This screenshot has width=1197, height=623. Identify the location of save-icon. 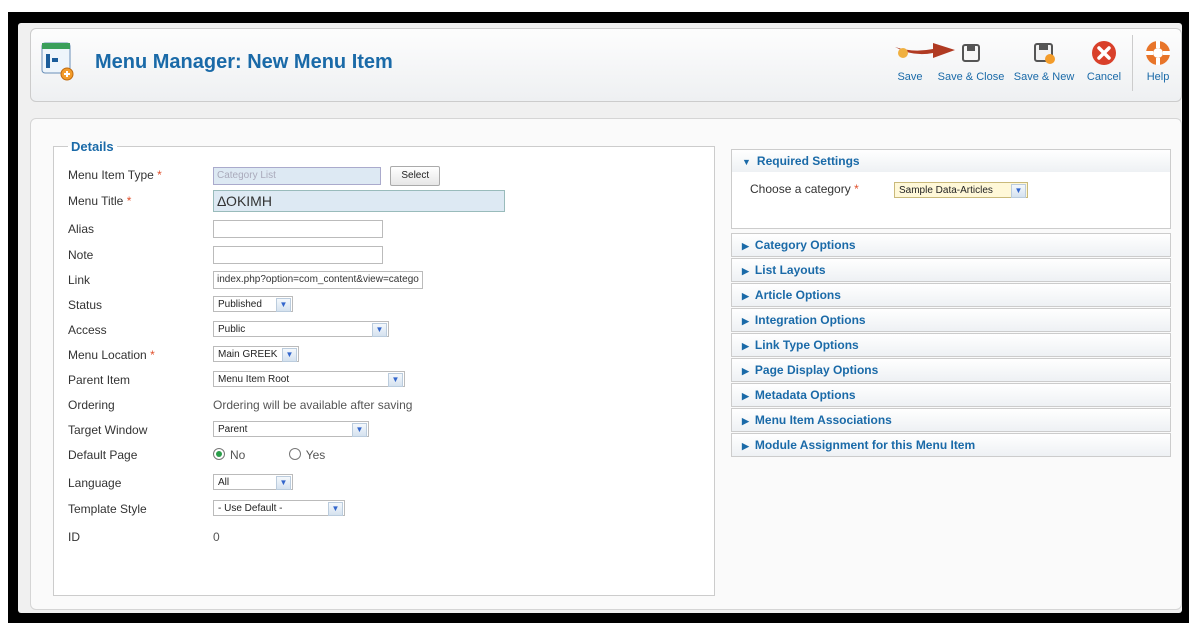
(910, 53).